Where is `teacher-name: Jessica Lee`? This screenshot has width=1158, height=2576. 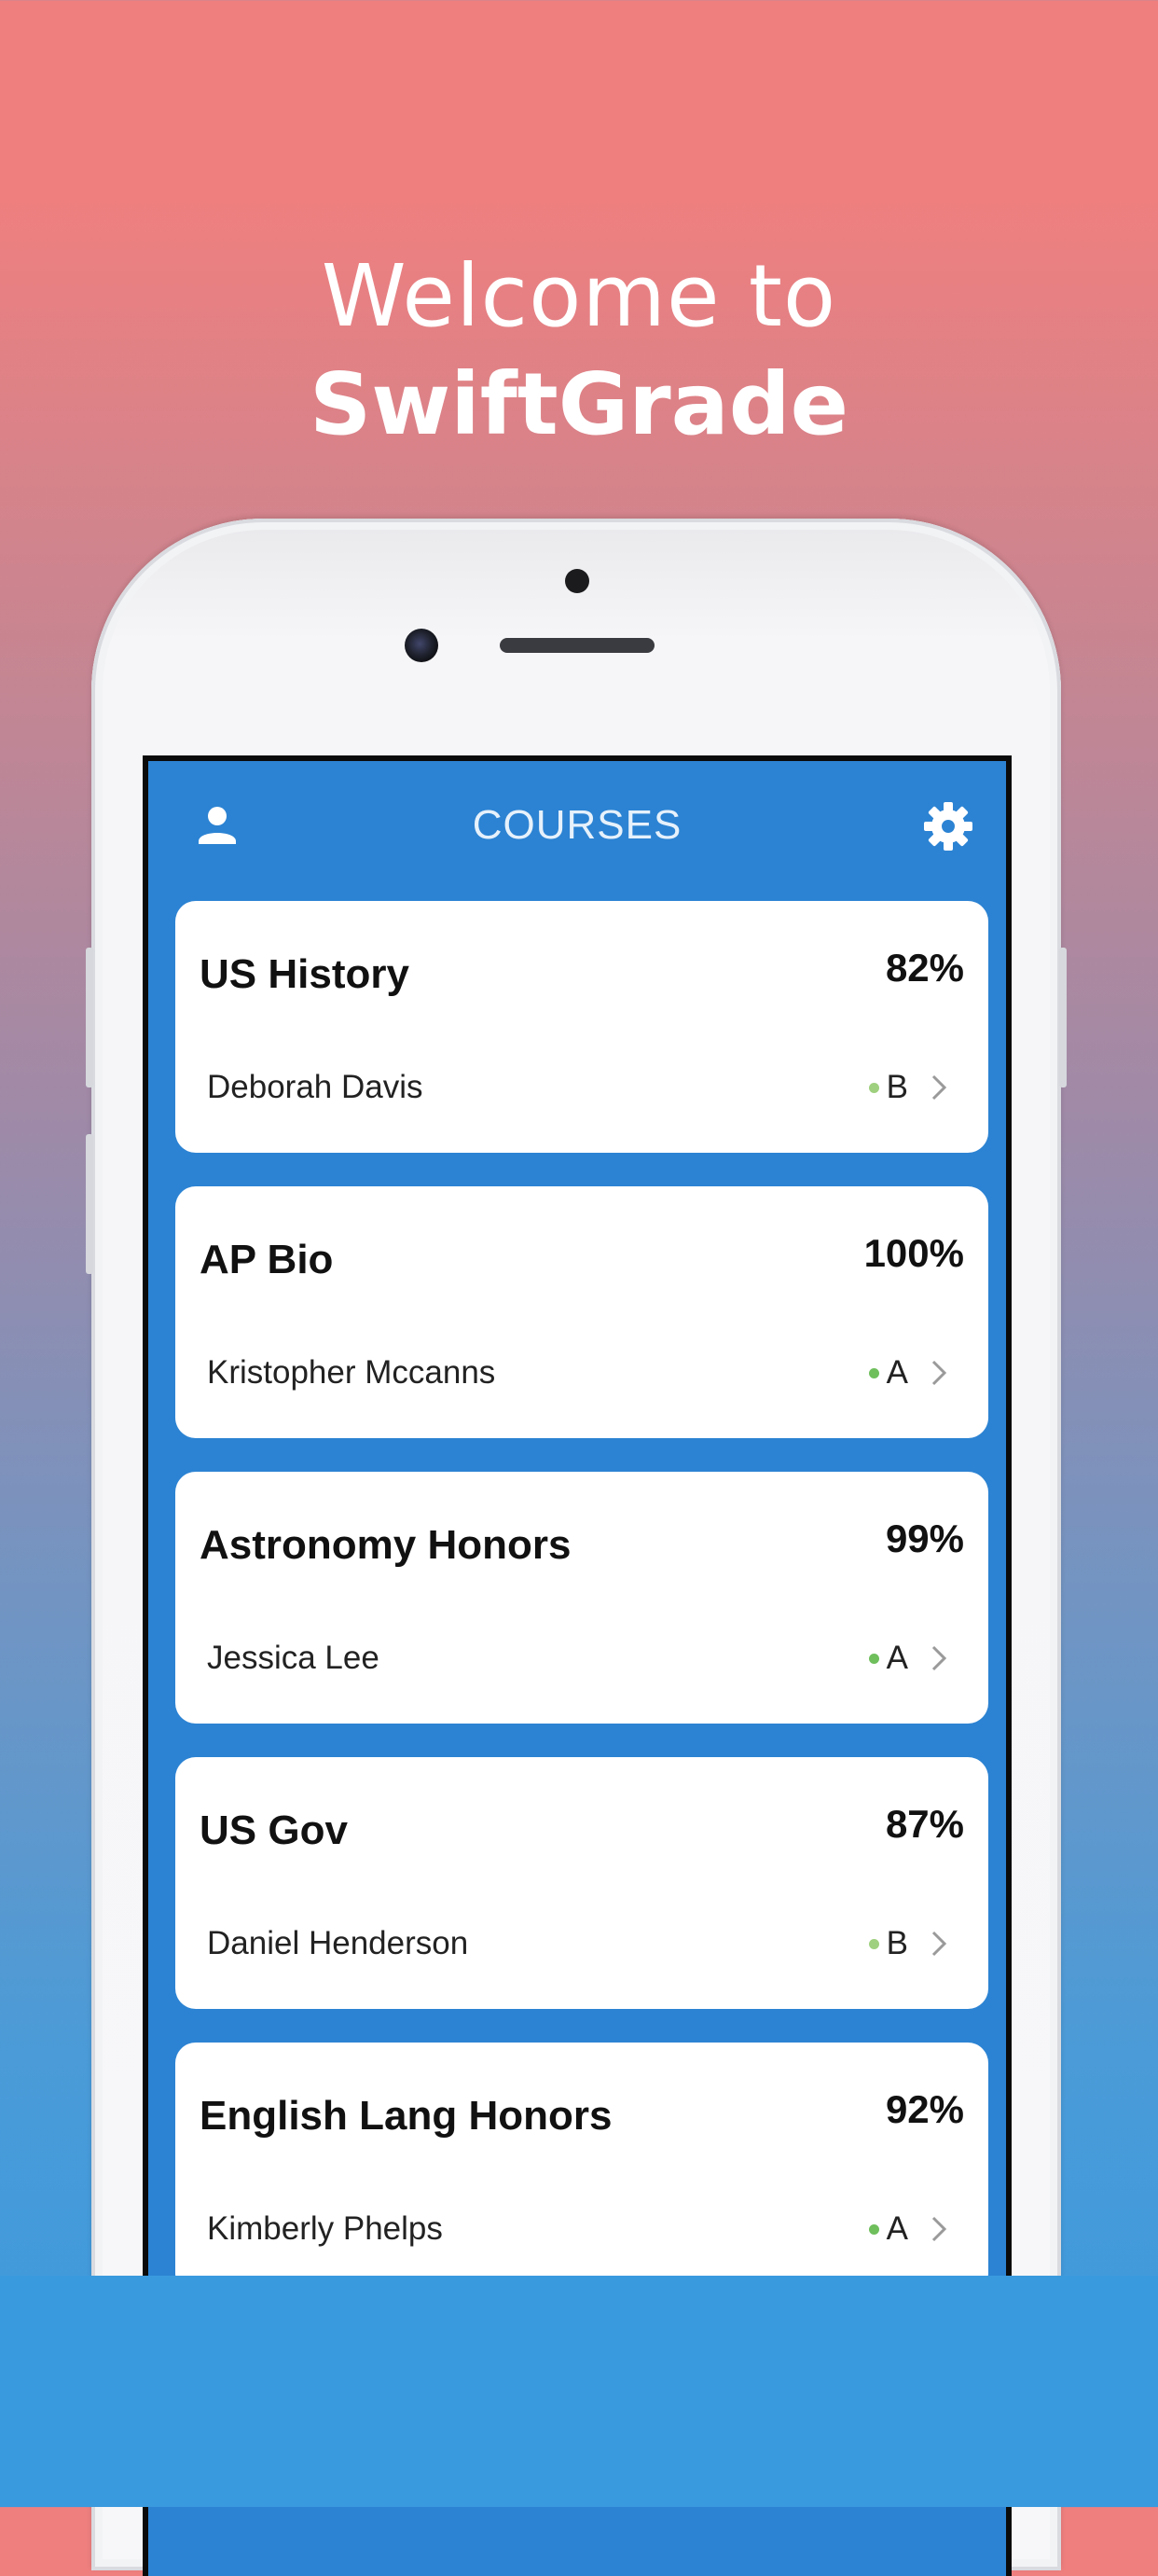
teacher-name: Jessica Lee is located at coordinates (293, 1658).